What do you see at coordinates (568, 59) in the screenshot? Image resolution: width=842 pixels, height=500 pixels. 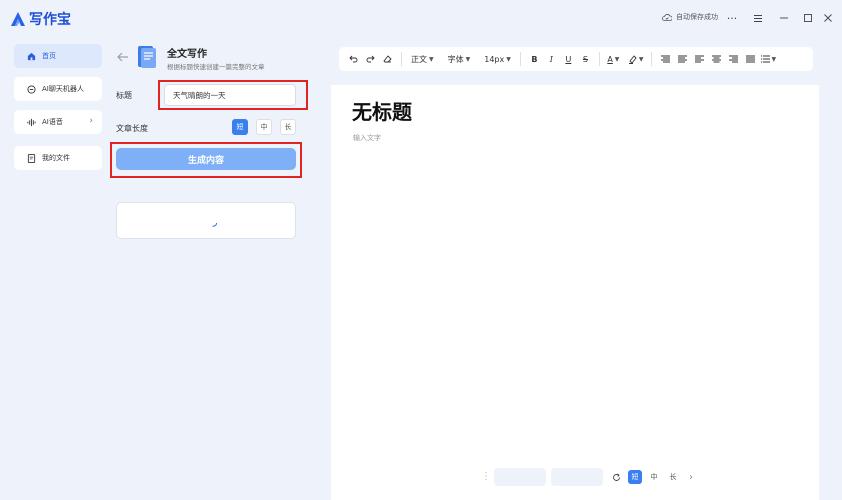 I see `underline-button: U` at bounding box center [568, 59].